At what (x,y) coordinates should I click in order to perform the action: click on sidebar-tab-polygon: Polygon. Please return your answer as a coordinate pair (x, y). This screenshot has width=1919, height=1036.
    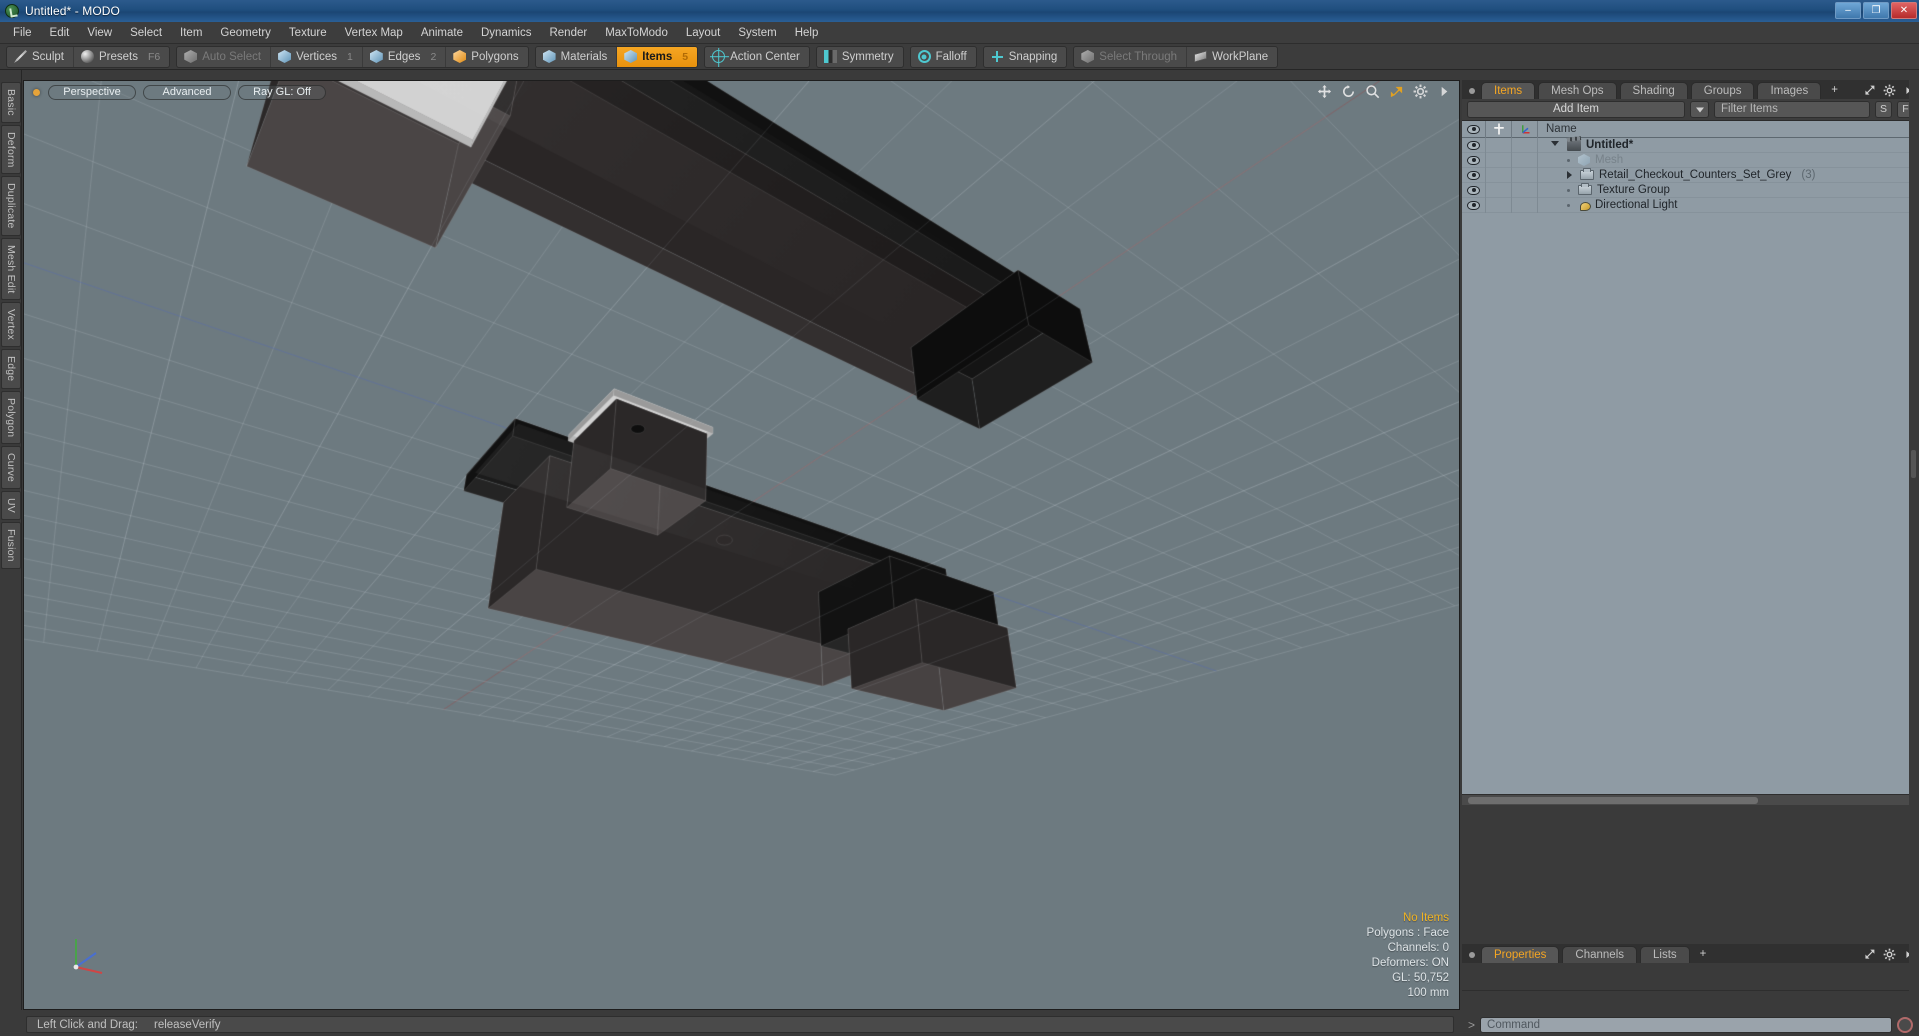
    Looking at the image, I should click on (11, 417).